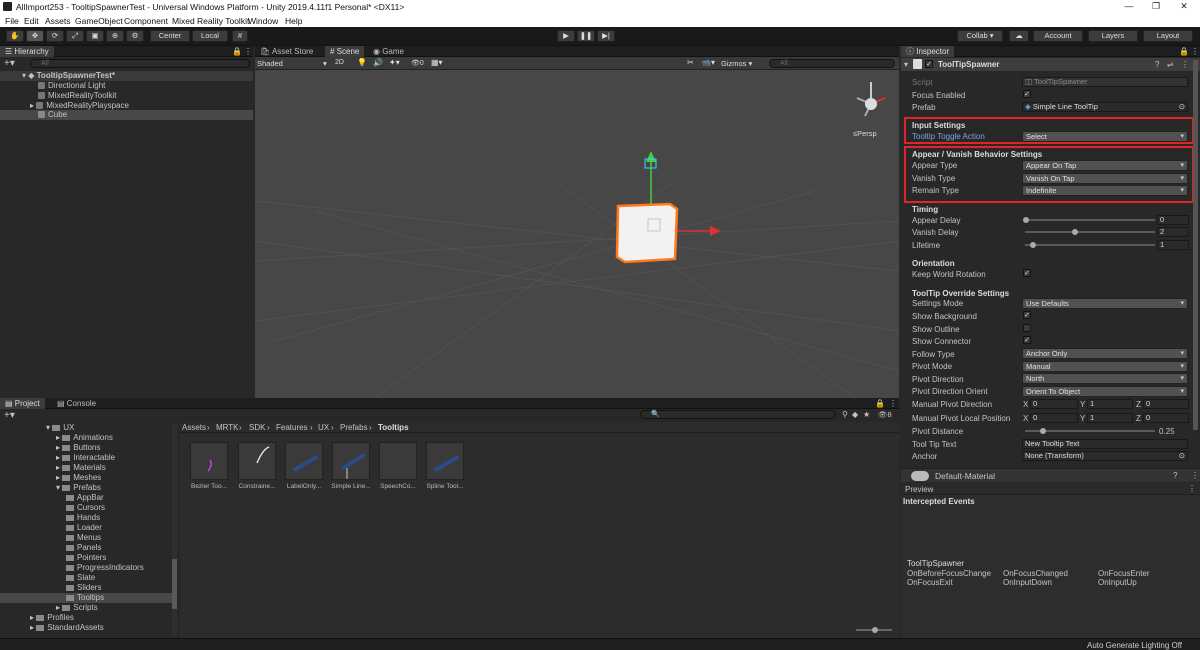 The height and width of the screenshot is (650, 1200). I want to click on asset-tile-speech, so click(398, 461).